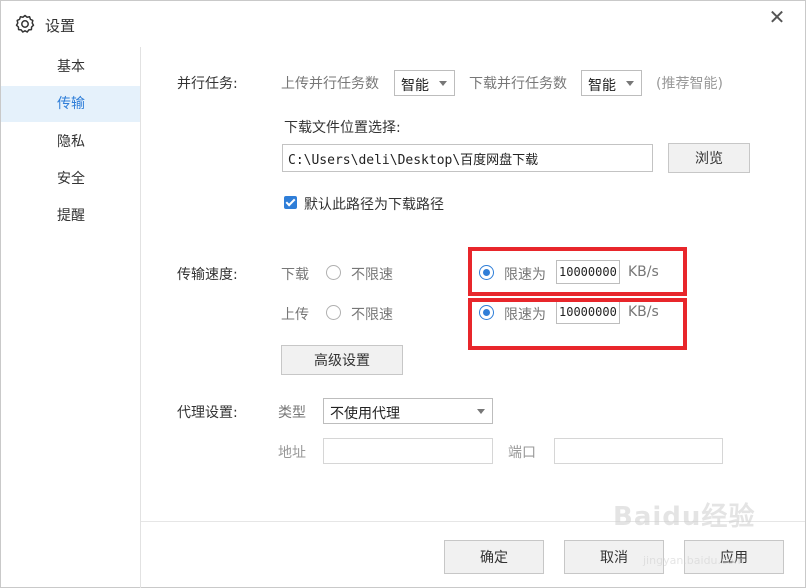  Describe the element at coordinates (60, 26) in the screenshot. I see `window-title: 设置` at that location.